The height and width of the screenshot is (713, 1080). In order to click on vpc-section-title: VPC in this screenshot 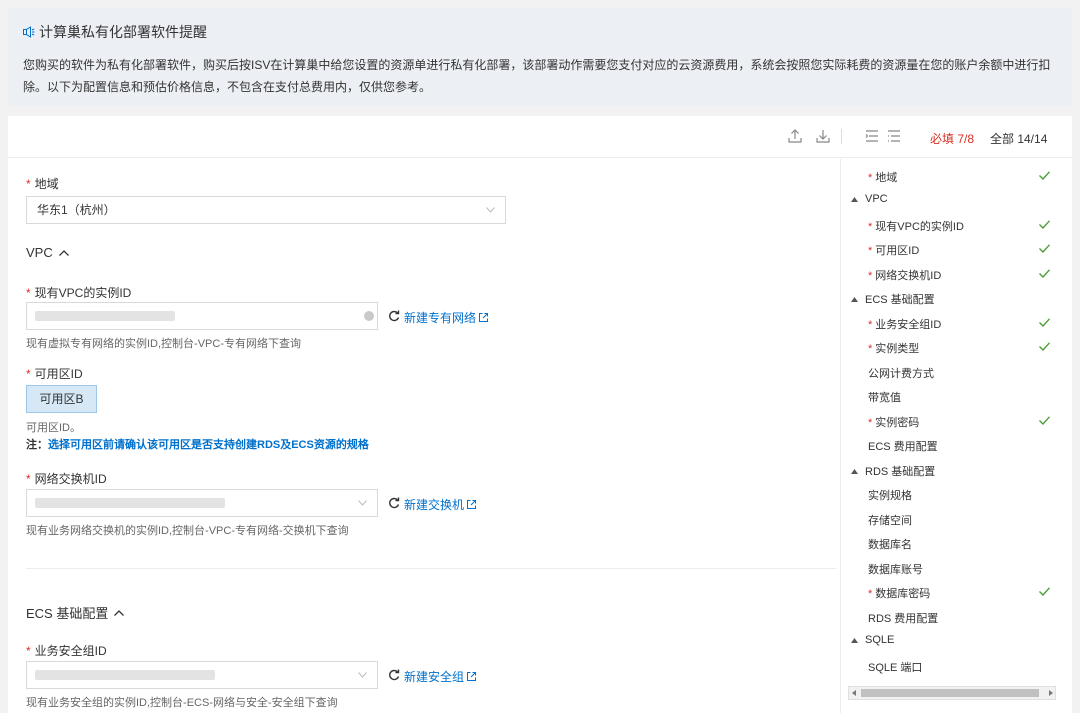, I will do `click(39, 252)`.